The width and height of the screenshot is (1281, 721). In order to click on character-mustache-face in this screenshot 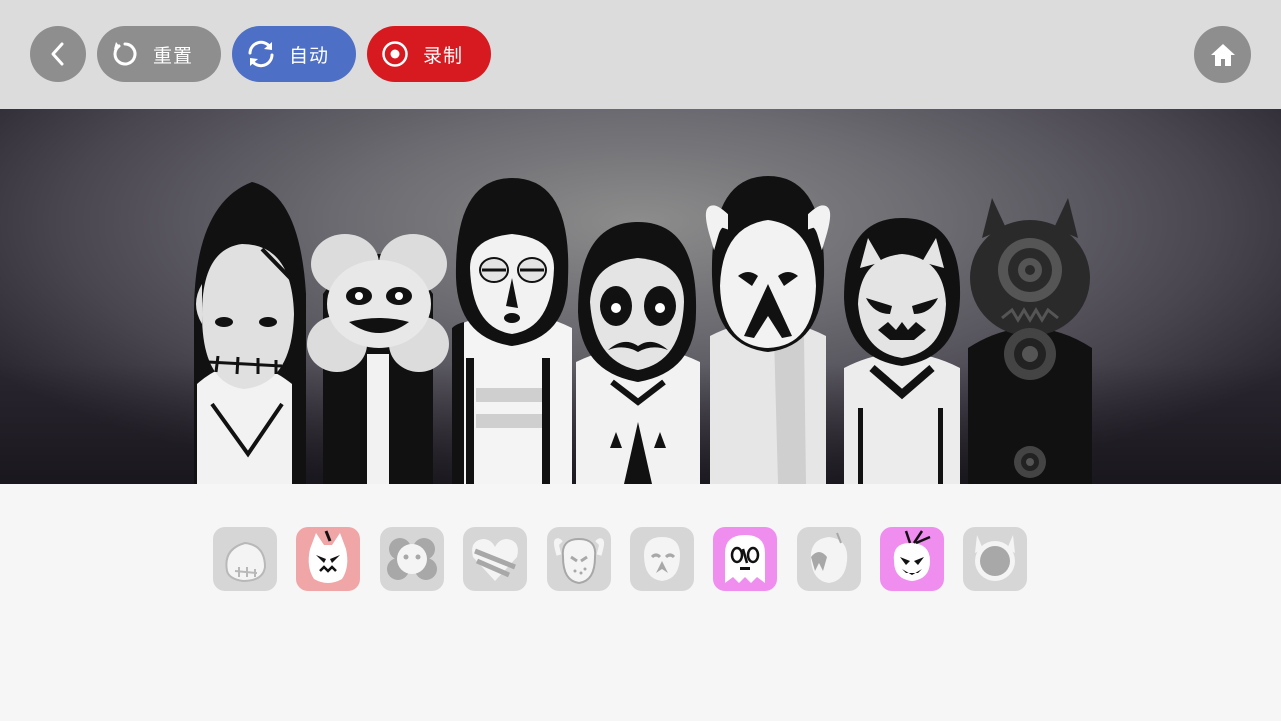, I will do `click(638, 353)`.